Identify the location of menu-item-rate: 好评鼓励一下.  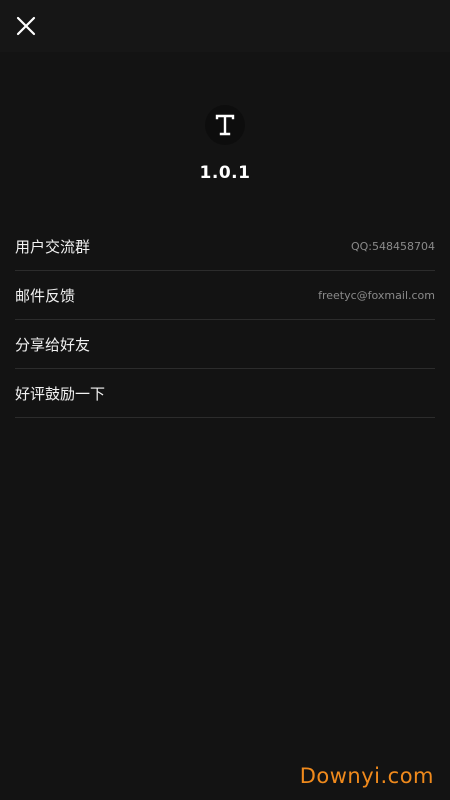
(225, 393).